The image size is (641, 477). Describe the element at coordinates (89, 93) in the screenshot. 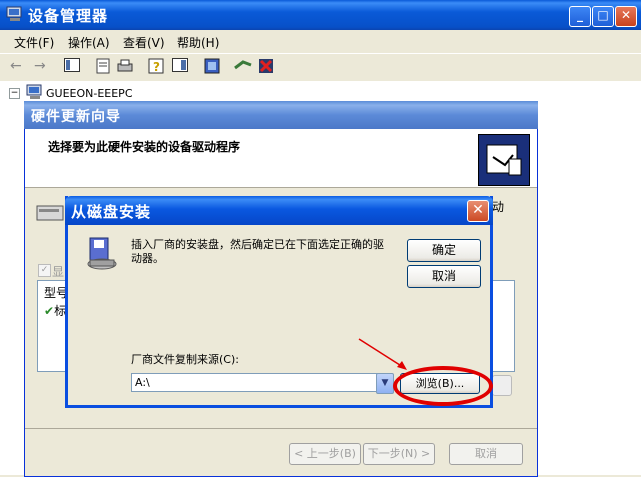

I see `tree-root-label: GUEEON-EEEPC` at that location.